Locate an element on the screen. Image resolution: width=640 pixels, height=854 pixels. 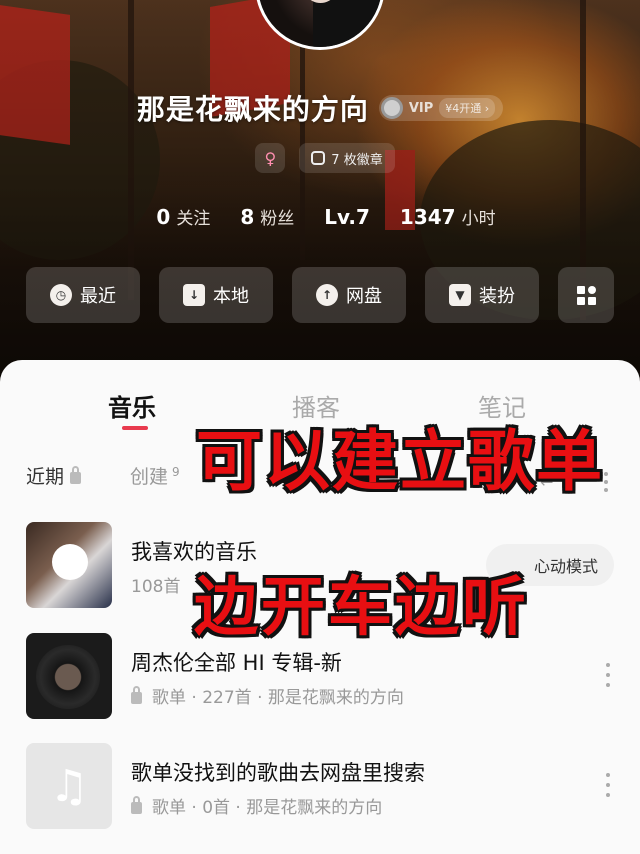
stat-following-label: 关注 is located at coordinates (193, 219).